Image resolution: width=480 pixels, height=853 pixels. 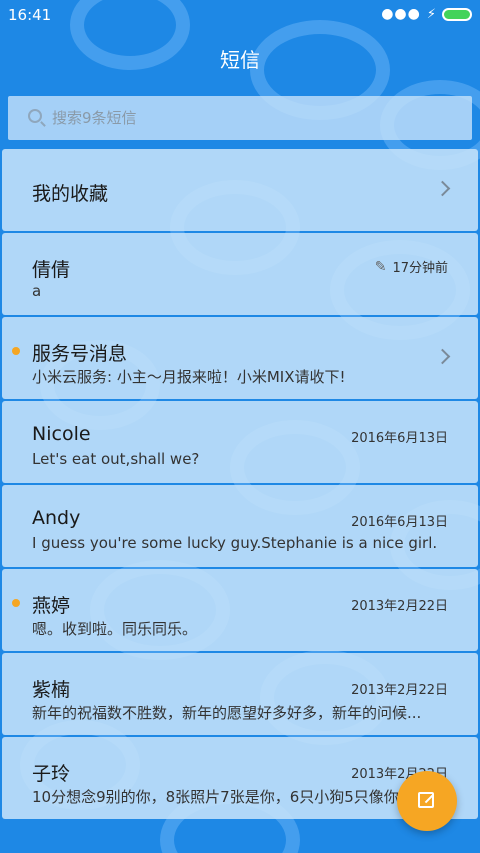 I want to click on conversation-item: 倩倩 a ✎ 17分钟前, so click(x=240, y=274).